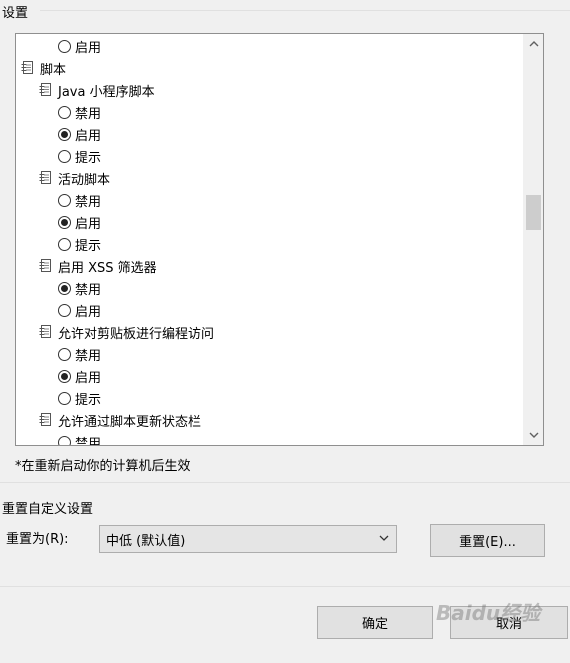 The image size is (570, 663). What do you see at coordinates (136, 334) in the screenshot?
I see `tree-item-label: 允许对剪贴板进行编程访问` at bounding box center [136, 334].